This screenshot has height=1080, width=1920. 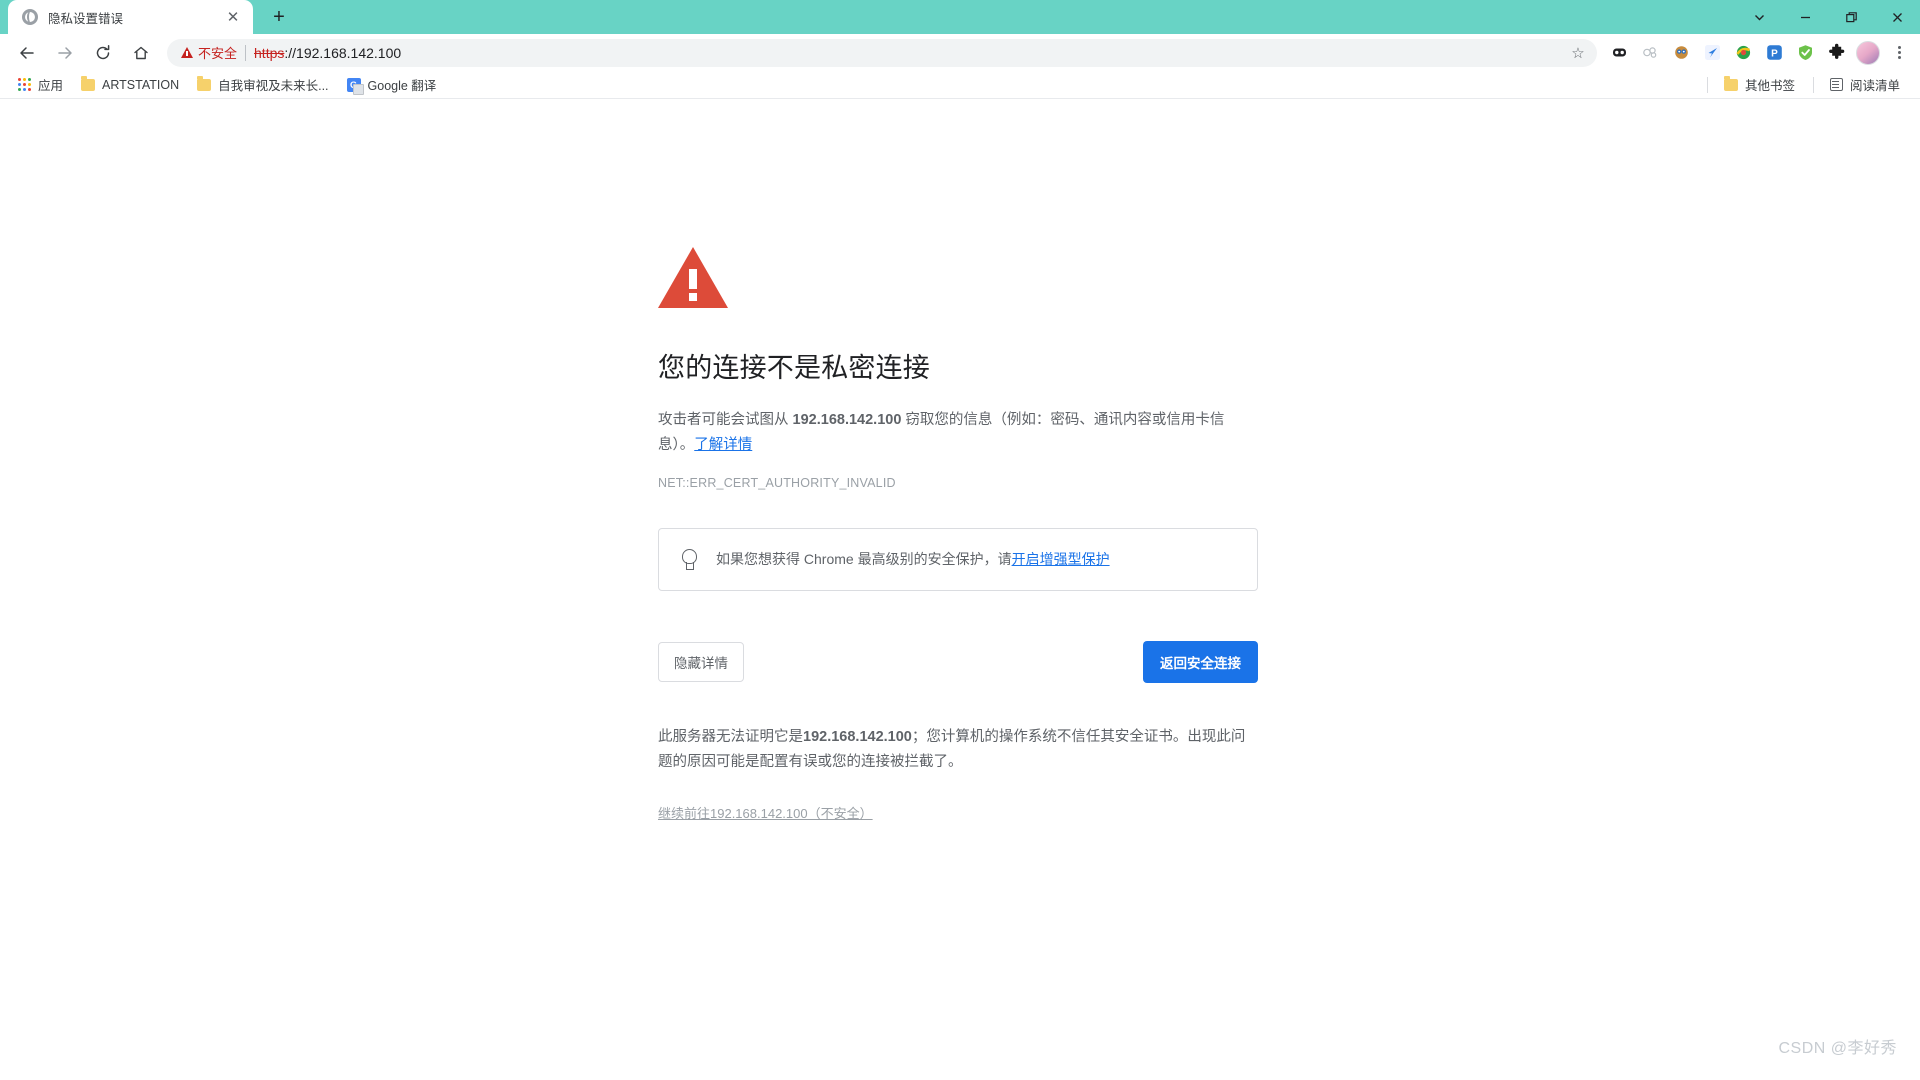 What do you see at coordinates (794, 368) in the screenshot?
I see `page-title: 您的连接不是私密连接` at bounding box center [794, 368].